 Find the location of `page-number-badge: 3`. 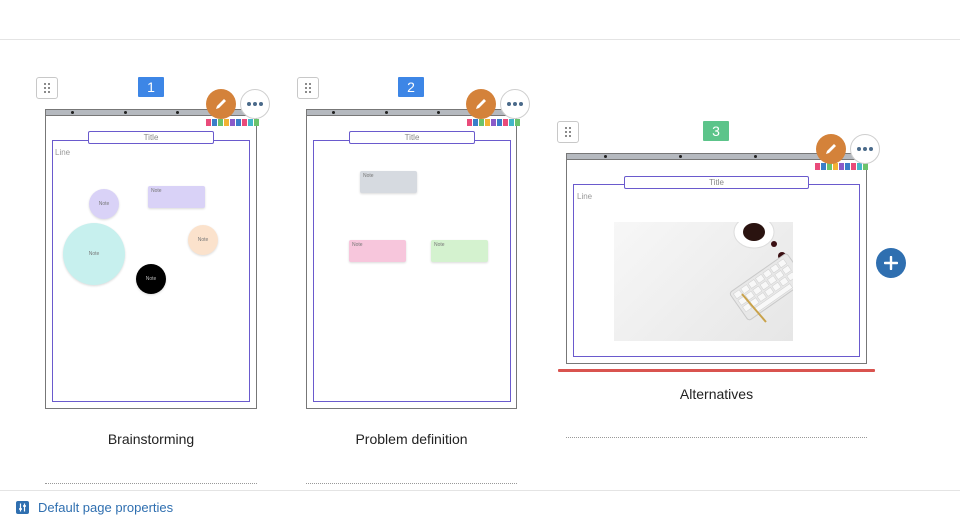

page-number-badge: 3 is located at coordinates (716, 131).